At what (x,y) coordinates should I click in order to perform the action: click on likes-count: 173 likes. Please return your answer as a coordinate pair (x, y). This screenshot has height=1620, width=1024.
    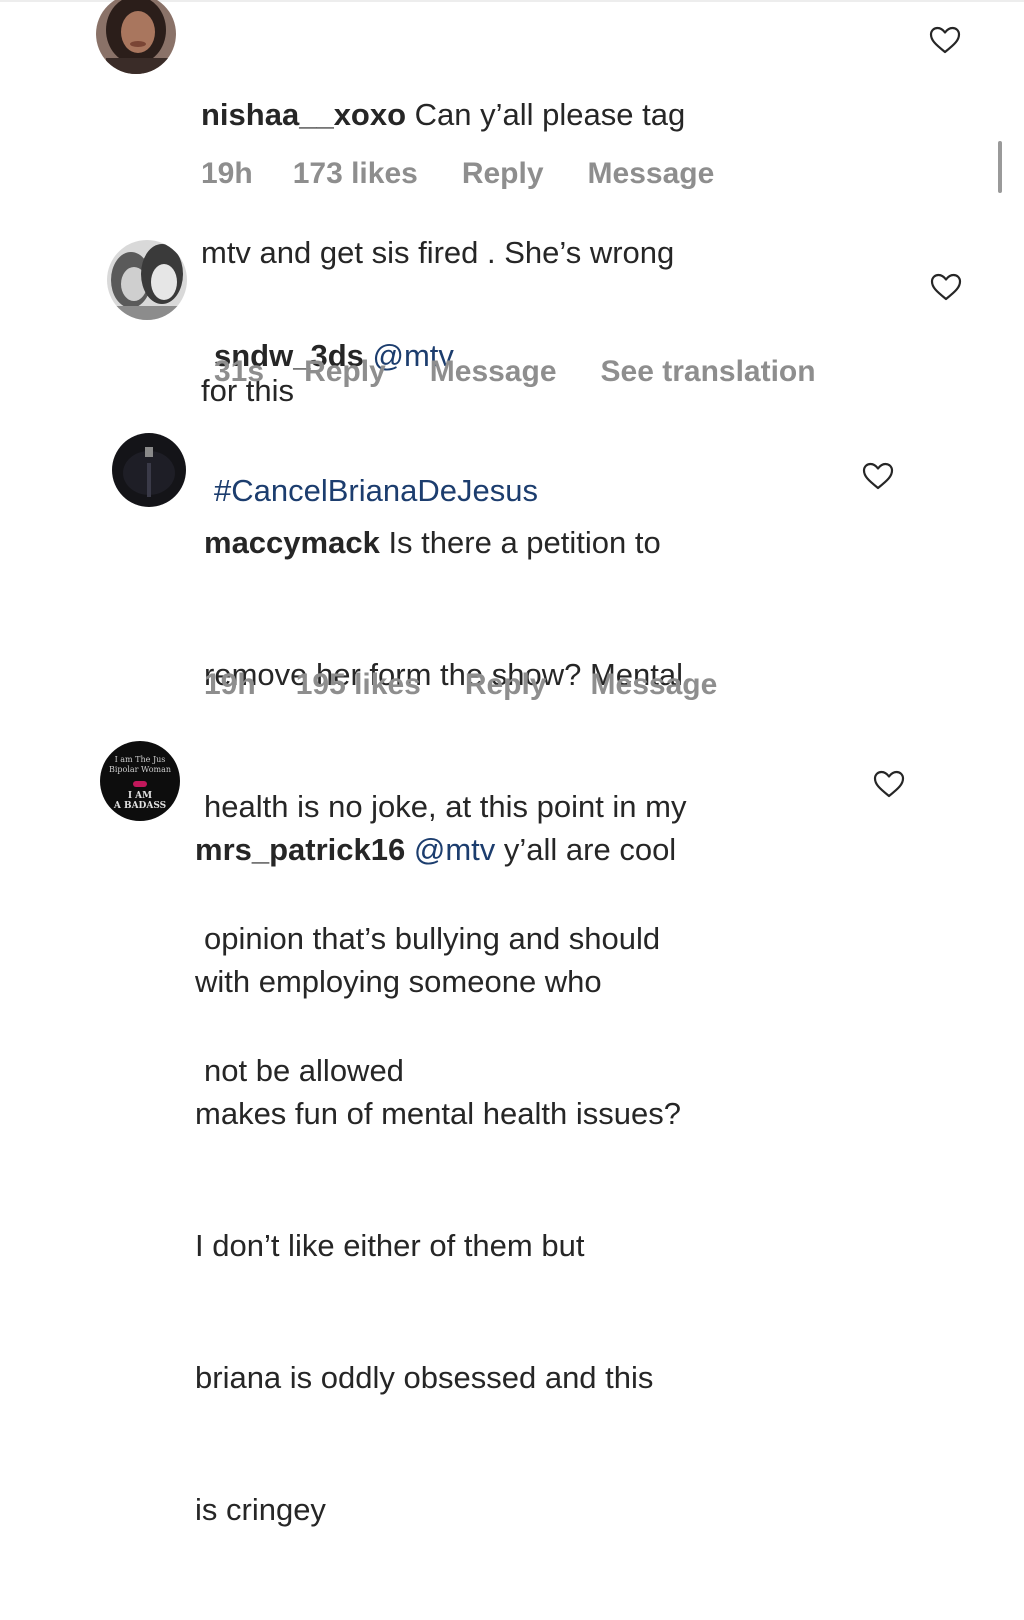
    Looking at the image, I should click on (355, 174).